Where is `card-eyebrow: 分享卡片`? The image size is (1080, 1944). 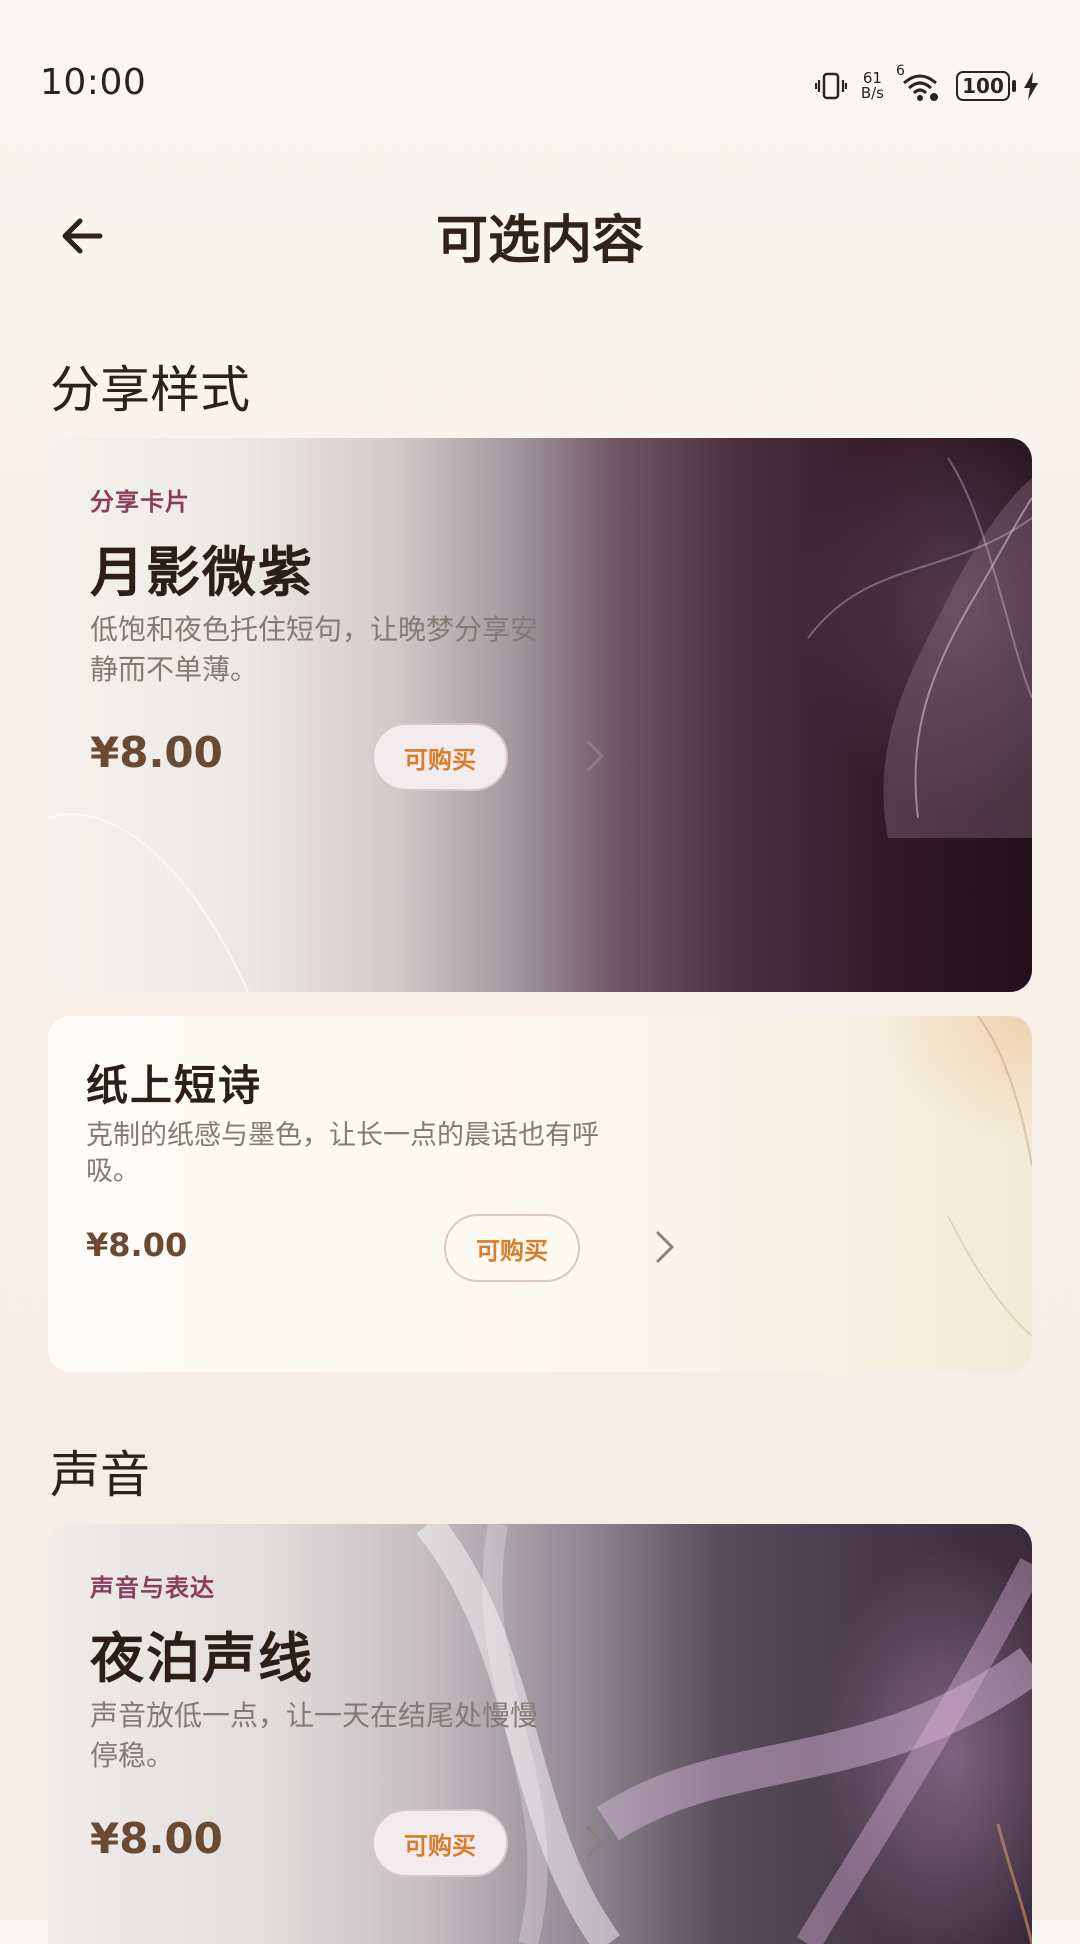 card-eyebrow: 分享卡片 is located at coordinates (140, 502).